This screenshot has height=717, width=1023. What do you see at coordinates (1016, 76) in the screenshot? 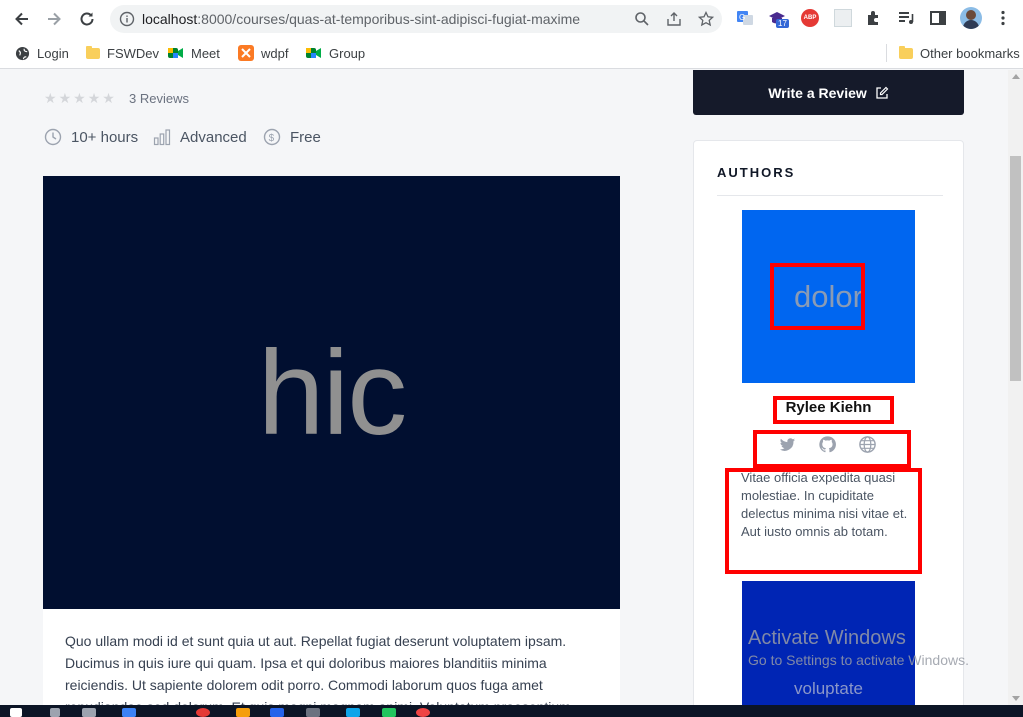
I see `scroll-up-icon` at bounding box center [1016, 76].